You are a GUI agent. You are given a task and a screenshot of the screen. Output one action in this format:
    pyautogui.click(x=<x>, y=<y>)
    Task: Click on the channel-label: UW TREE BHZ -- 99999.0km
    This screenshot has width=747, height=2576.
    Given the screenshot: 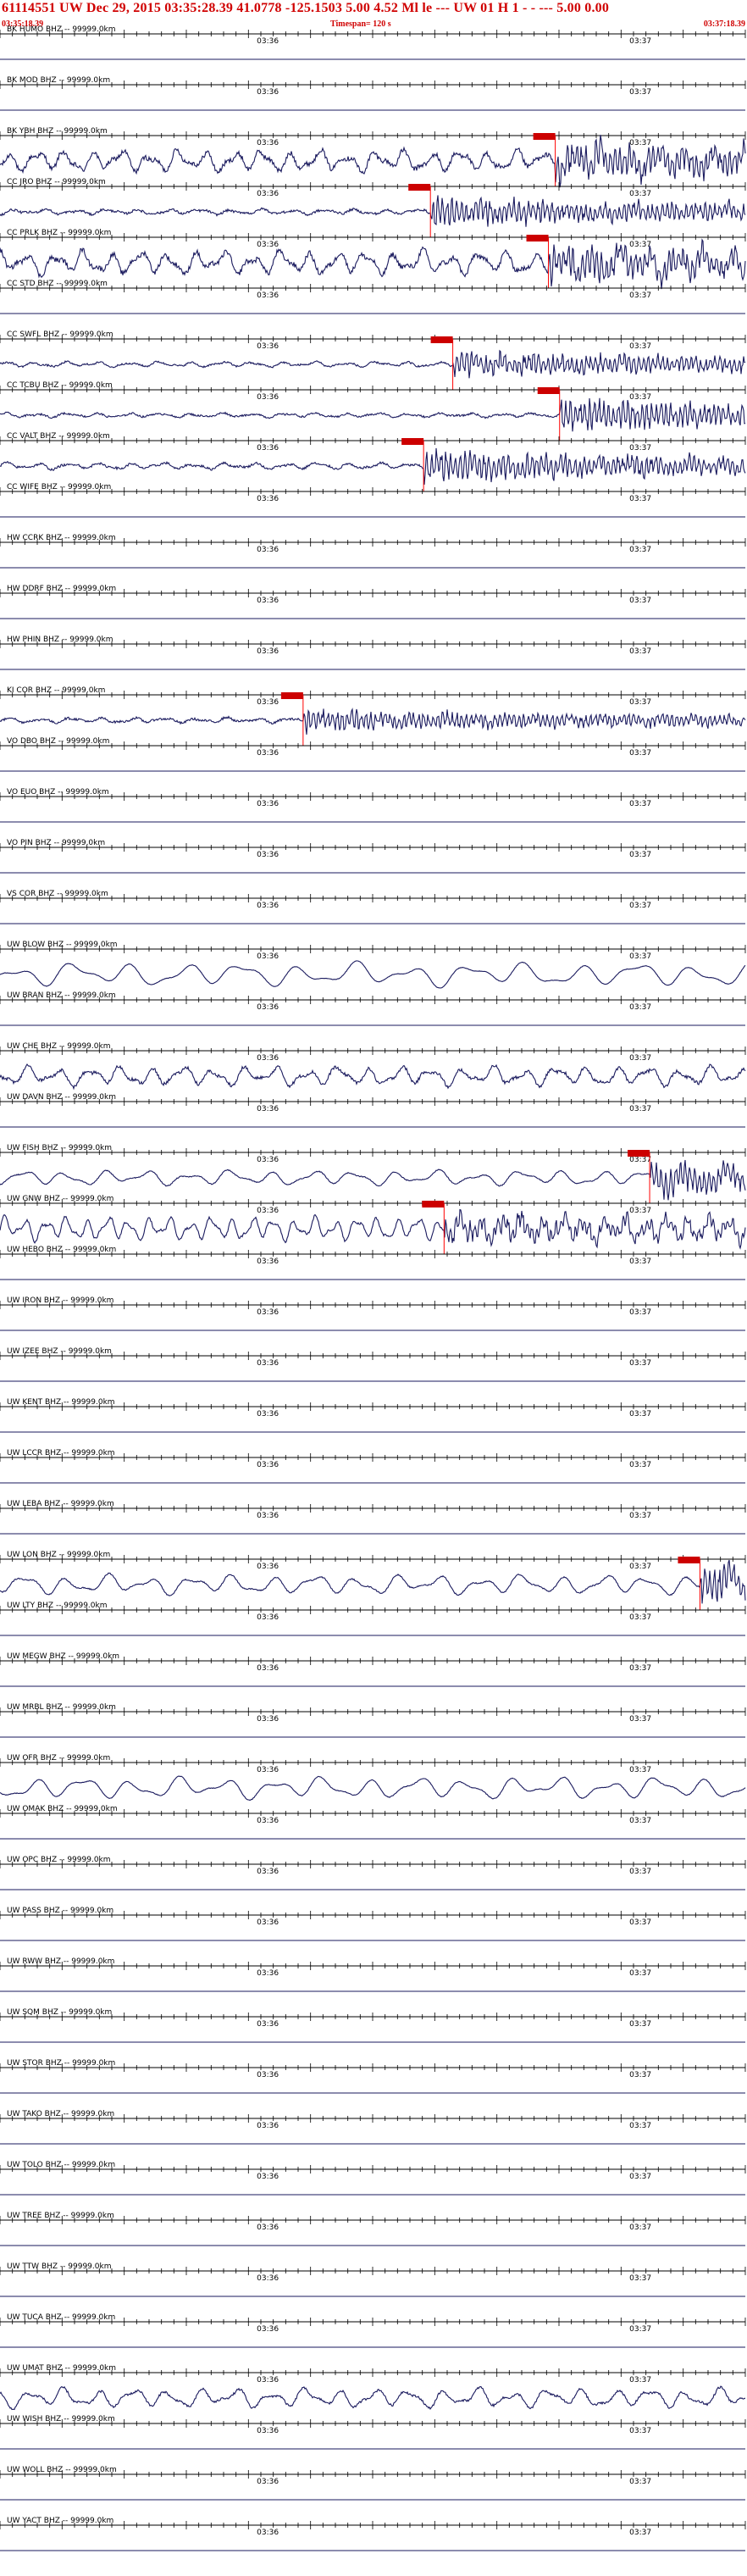 What is the action you would take?
    pyautogui.click(x=60, y=2216)
    